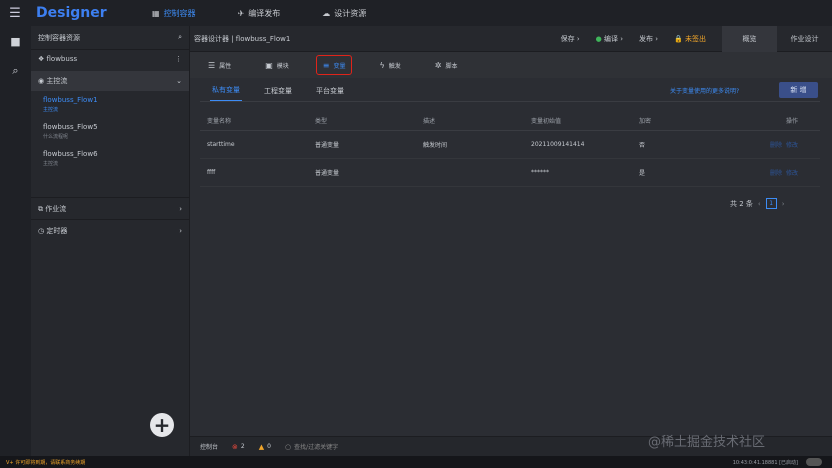 Image resolution: width=832 pixels, height=468 pixels. I want to click on prev-page-button: ‹, so click(759, 204).